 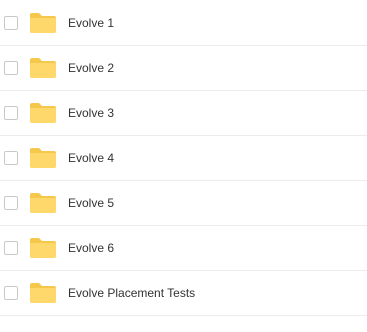 What do you see at coordinates (183, 203) in the screenshot?
I see `list-item: Evolve 5` at bounding box center [183, 203].